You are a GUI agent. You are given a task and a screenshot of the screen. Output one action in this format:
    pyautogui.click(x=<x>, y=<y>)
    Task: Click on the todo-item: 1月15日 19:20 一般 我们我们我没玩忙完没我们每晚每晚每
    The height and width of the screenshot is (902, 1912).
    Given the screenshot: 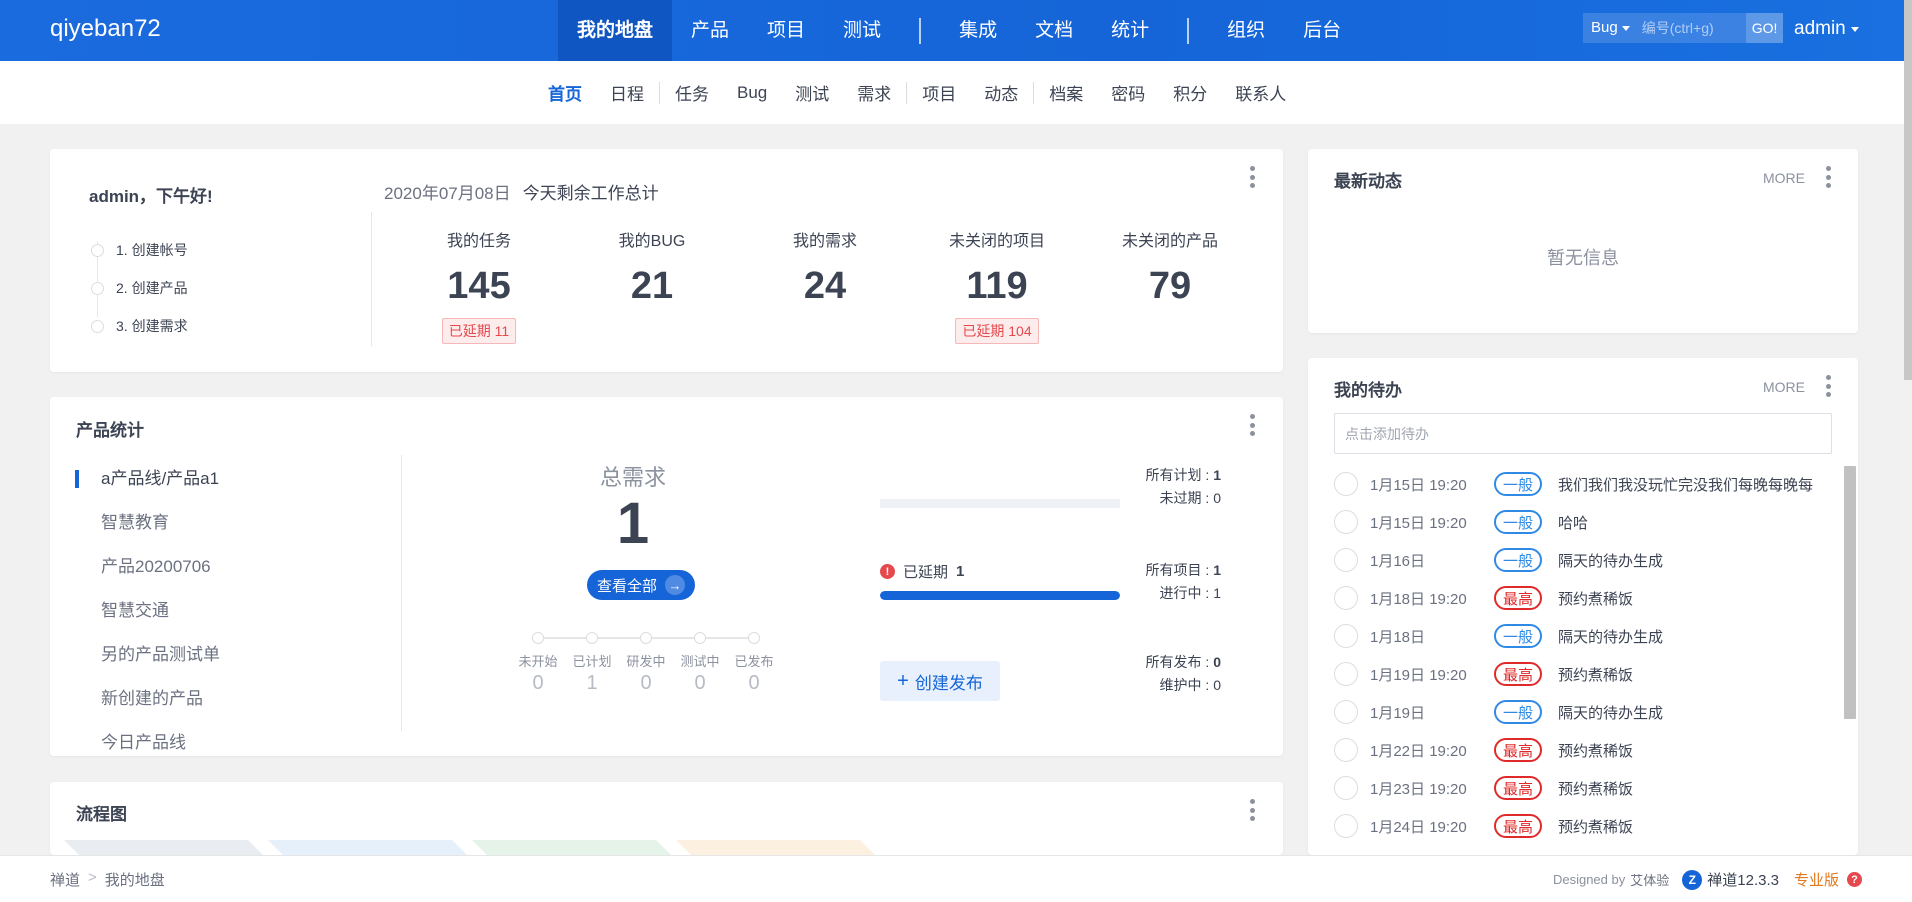 What is the action you would take?
    pyautogui.click(x=1586, y=484)
    